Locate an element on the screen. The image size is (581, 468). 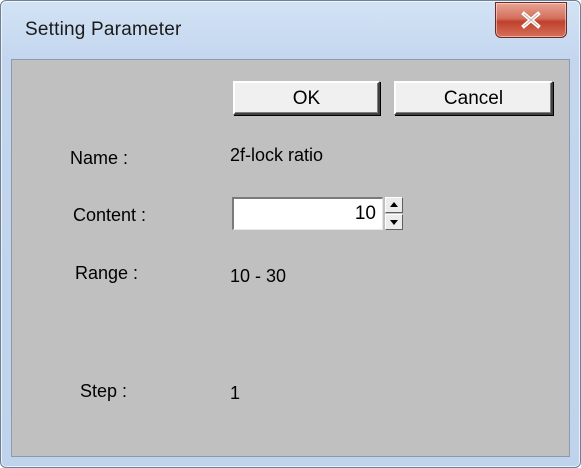
spin-down-arrow-icon is located at coordinates (394, 222).